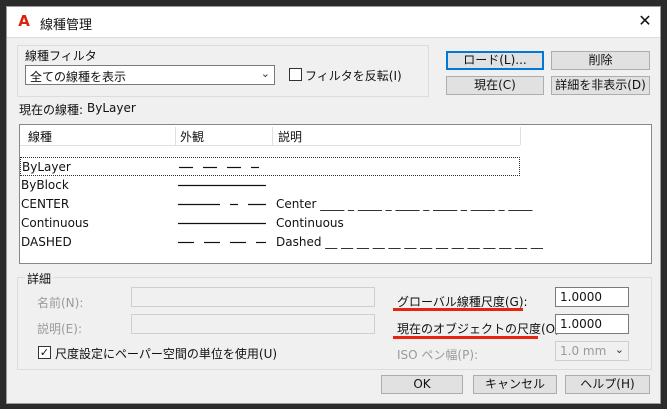 This screenshot has width=667, height=409. What do you see at coordinates (192, 136) in the screenshot?
I see `column-header-appearance: 外観` at bounding box center [192, 136].